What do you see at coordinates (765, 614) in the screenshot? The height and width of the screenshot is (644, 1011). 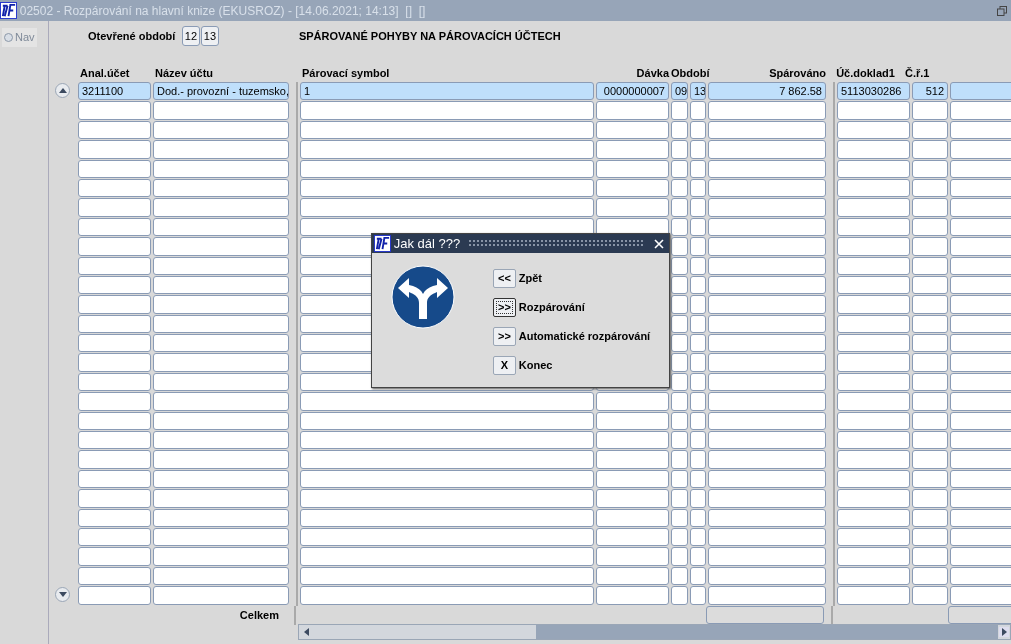 I see `sum-field` at bounding box center [765, 614].